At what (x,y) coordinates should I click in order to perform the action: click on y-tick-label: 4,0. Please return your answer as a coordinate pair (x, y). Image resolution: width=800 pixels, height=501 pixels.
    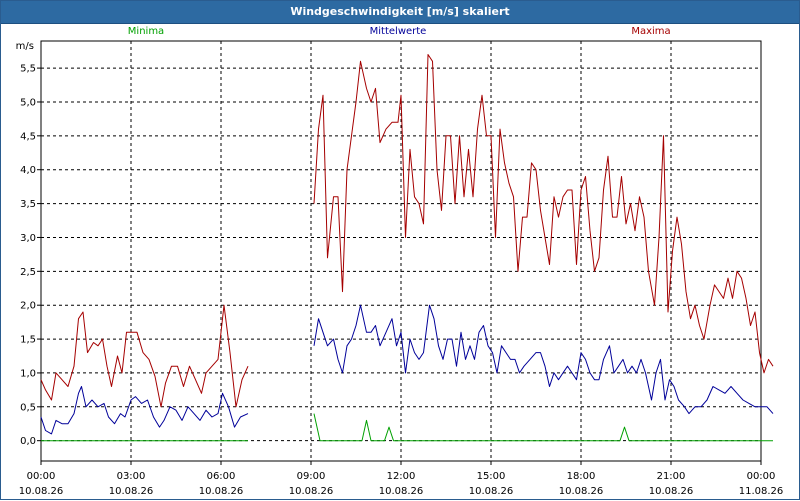
    Looking at the image, I should click on (28, 170).